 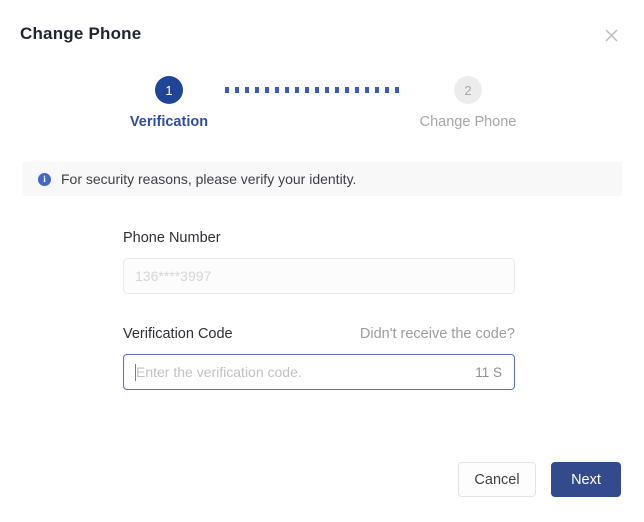 What do you see at coordinates (488, 372) in the screenshot?
I see `countdown-timer: 11 S` at bounding box center [488, 372].